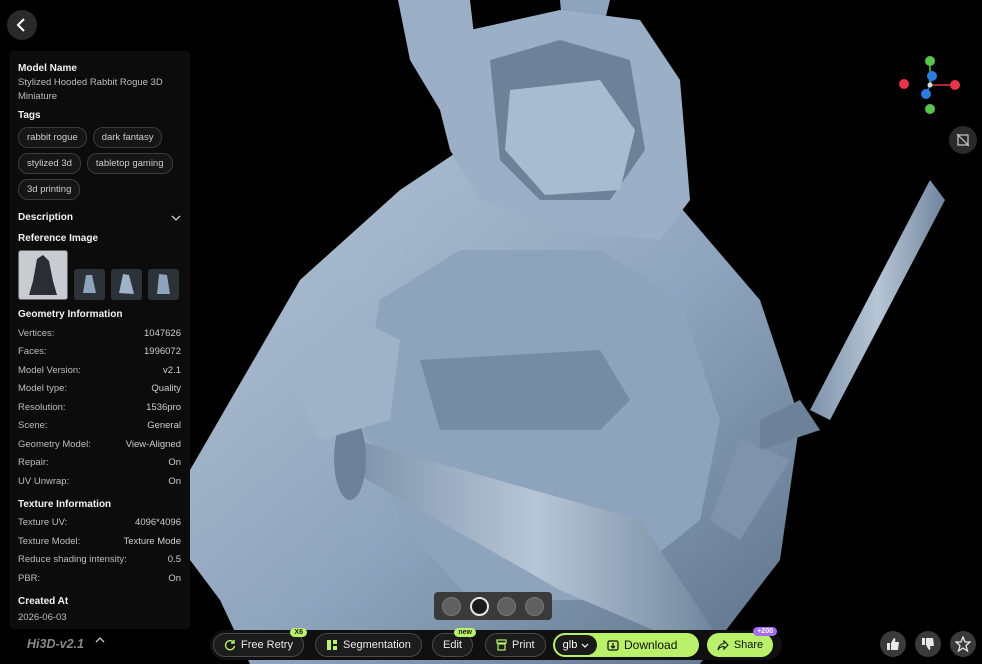 The height and width of the screenshot is (664, 982). I want to click on info-row: Model type: Quality, so click(99, 388).